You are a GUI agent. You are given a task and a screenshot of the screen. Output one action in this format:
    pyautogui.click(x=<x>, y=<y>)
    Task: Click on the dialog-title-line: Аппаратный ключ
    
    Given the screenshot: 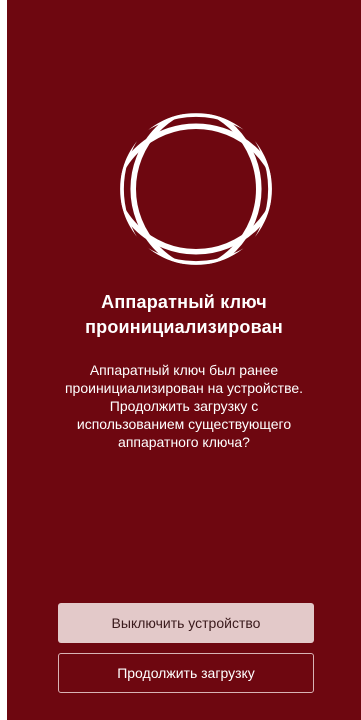 What is the action you would take?
    pyautogui.click(x=184, y=302)
    